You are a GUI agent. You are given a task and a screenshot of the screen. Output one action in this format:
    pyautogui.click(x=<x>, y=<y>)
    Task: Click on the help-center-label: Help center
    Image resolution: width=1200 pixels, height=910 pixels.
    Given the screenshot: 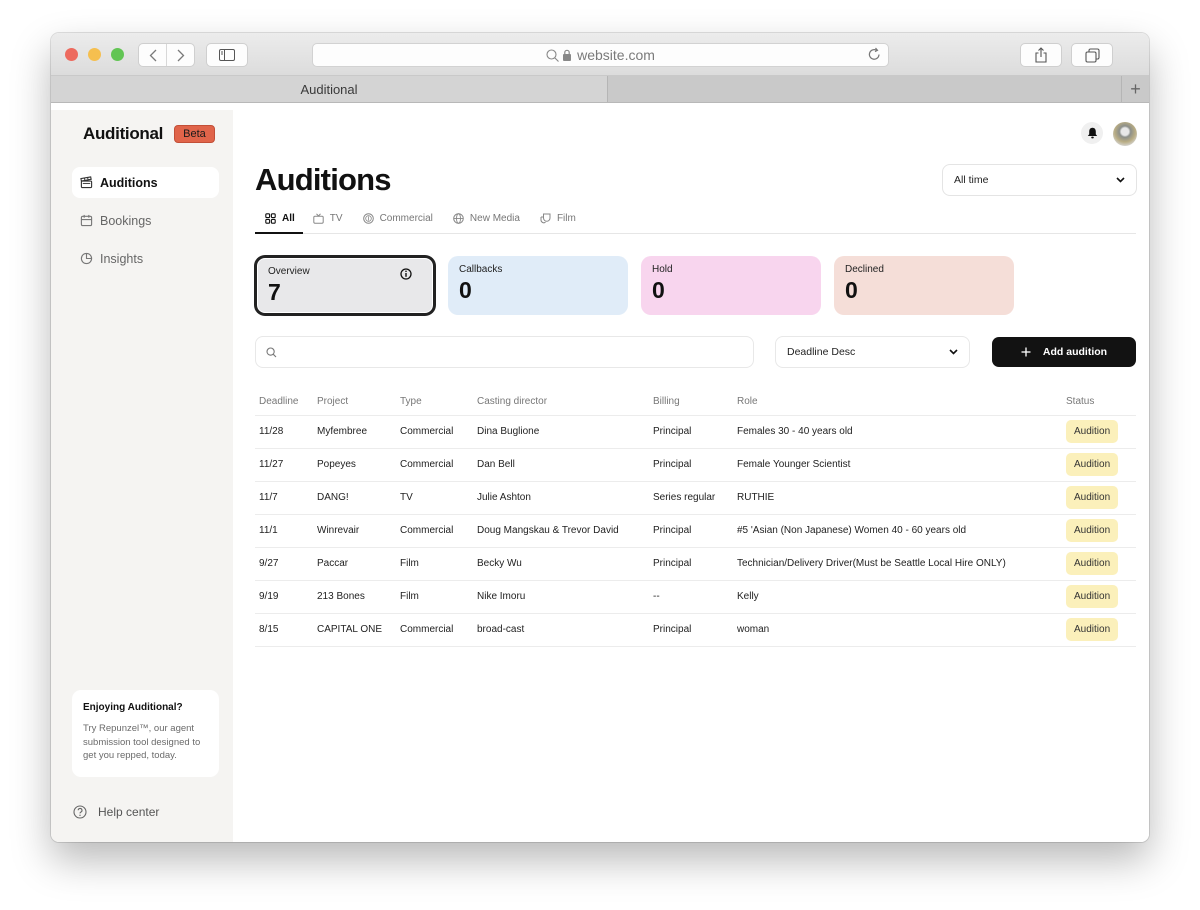 What is the action you would take?
    pyautogui.click(x=129, y=812)
    